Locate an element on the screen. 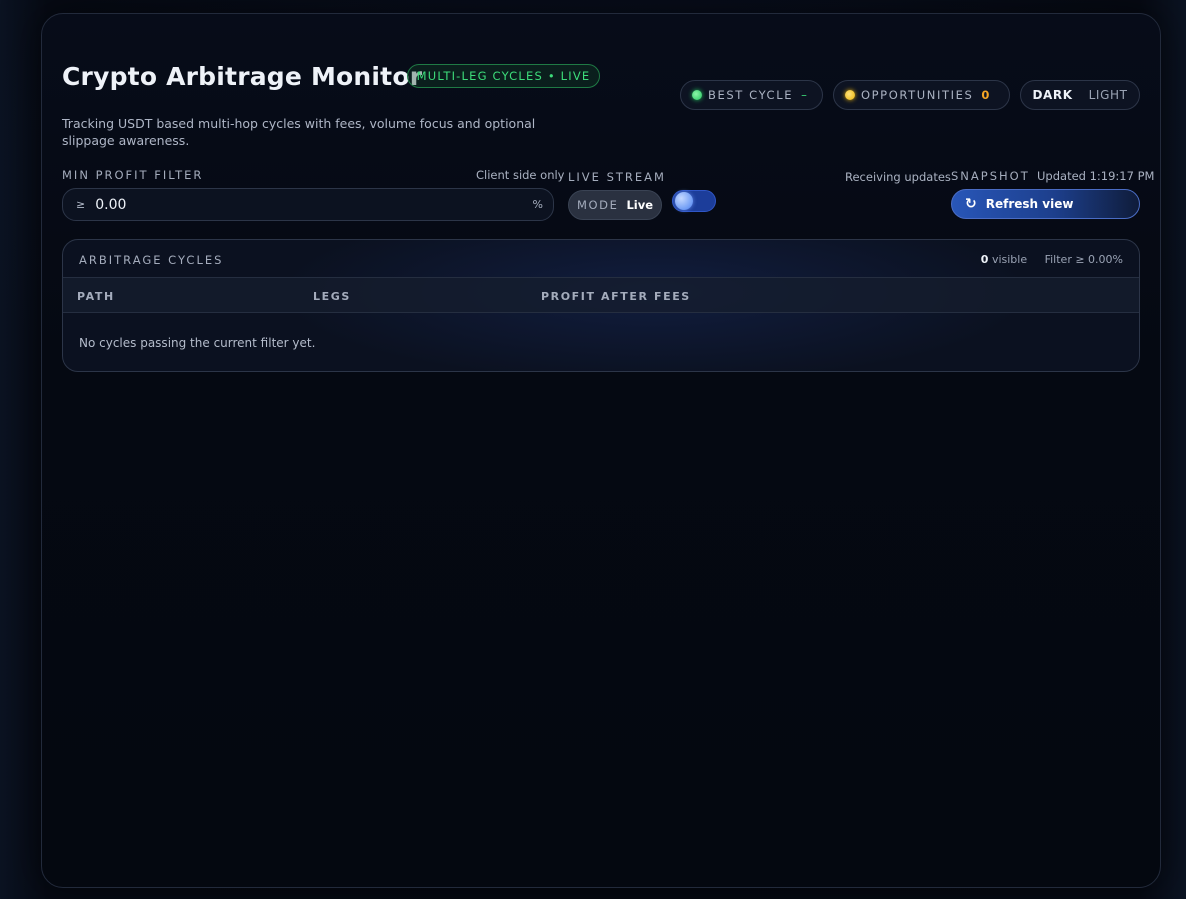 The width and height of the screenshot is (1186, 899). toggle-knob is located at coordinates (684, 201).